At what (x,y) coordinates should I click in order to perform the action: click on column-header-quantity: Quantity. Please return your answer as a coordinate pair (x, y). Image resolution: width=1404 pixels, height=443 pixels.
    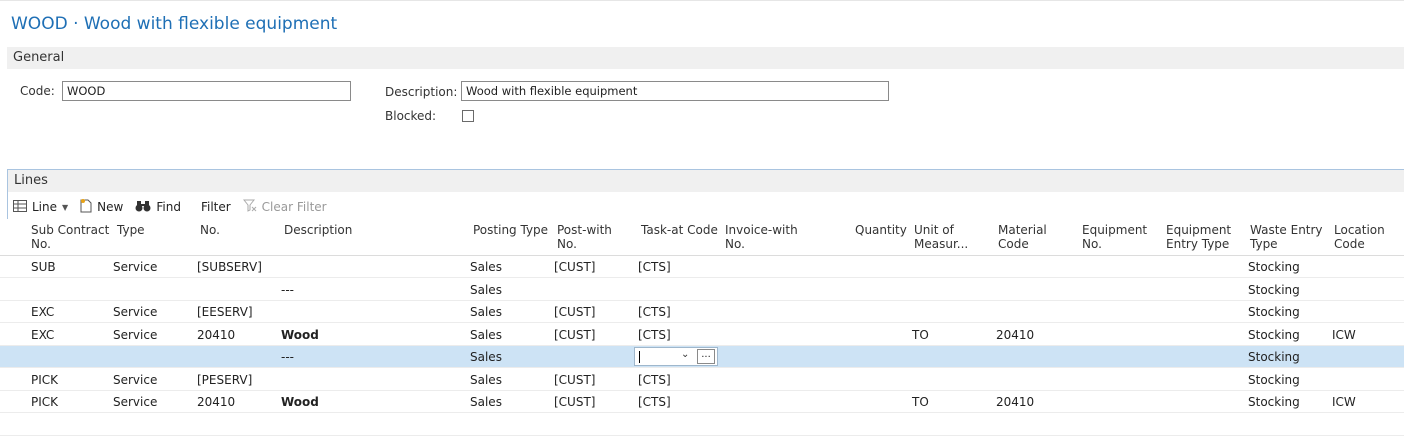
    Looking at the image, I should click on (881, 230).